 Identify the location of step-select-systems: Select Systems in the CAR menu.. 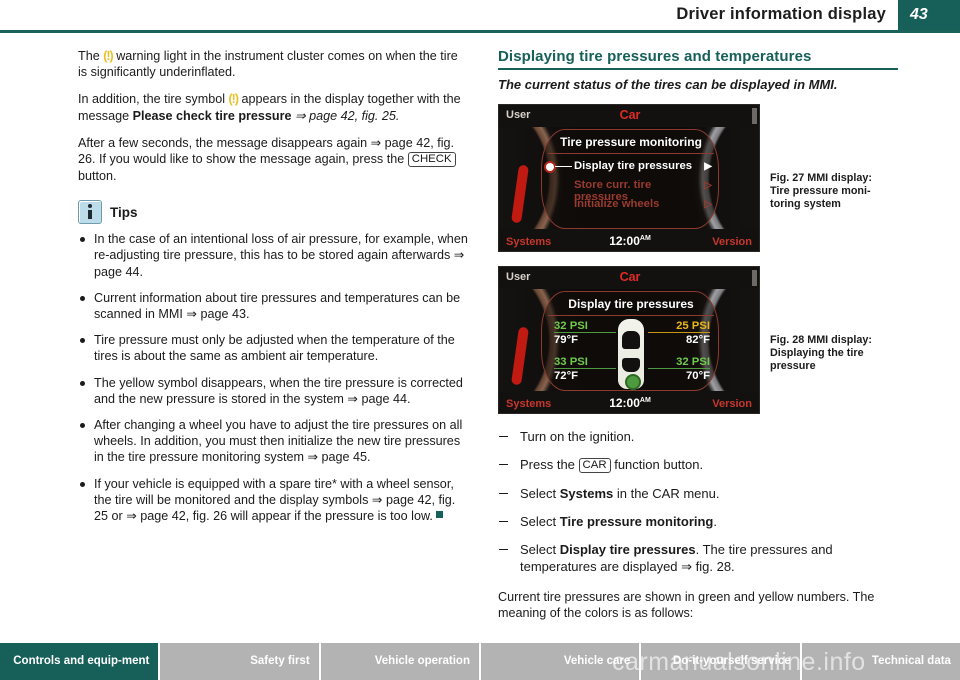
(698, 493).